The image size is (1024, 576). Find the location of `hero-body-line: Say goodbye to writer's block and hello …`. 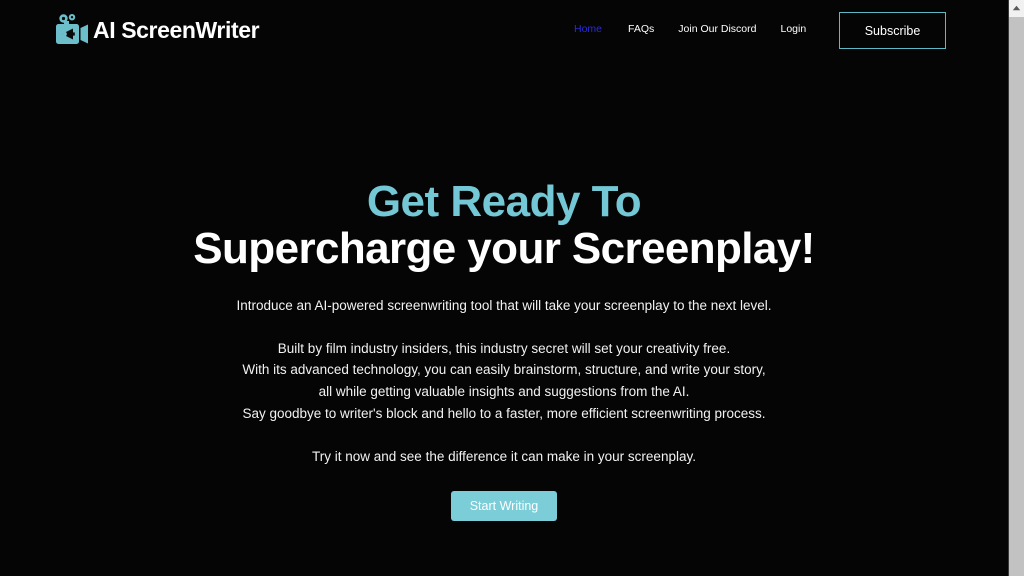

hero-body-line: Say goodbye to writer's block and hello … is located at coordinates (504, 414).